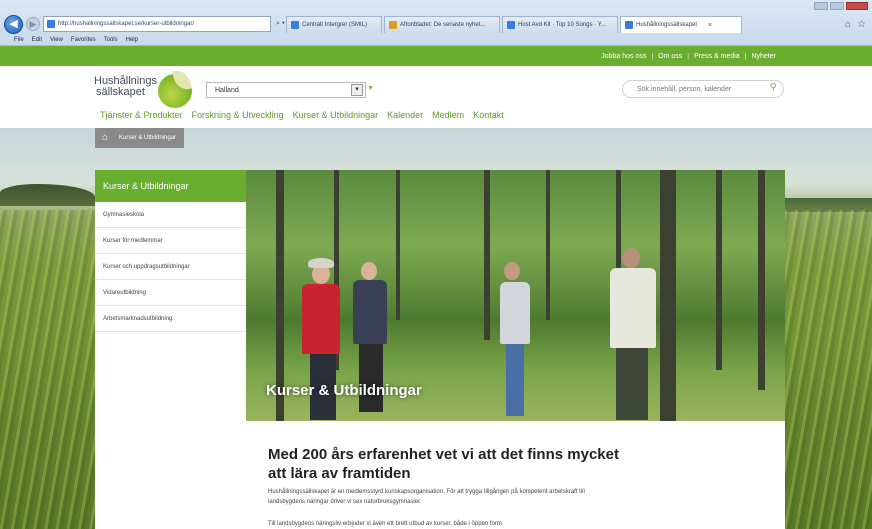 The height and width of the screenshot is (529, 872). Describe the element at coordinates (357, 90) in the screenshot. I see `chevron-down-icon: ▾` at that location.